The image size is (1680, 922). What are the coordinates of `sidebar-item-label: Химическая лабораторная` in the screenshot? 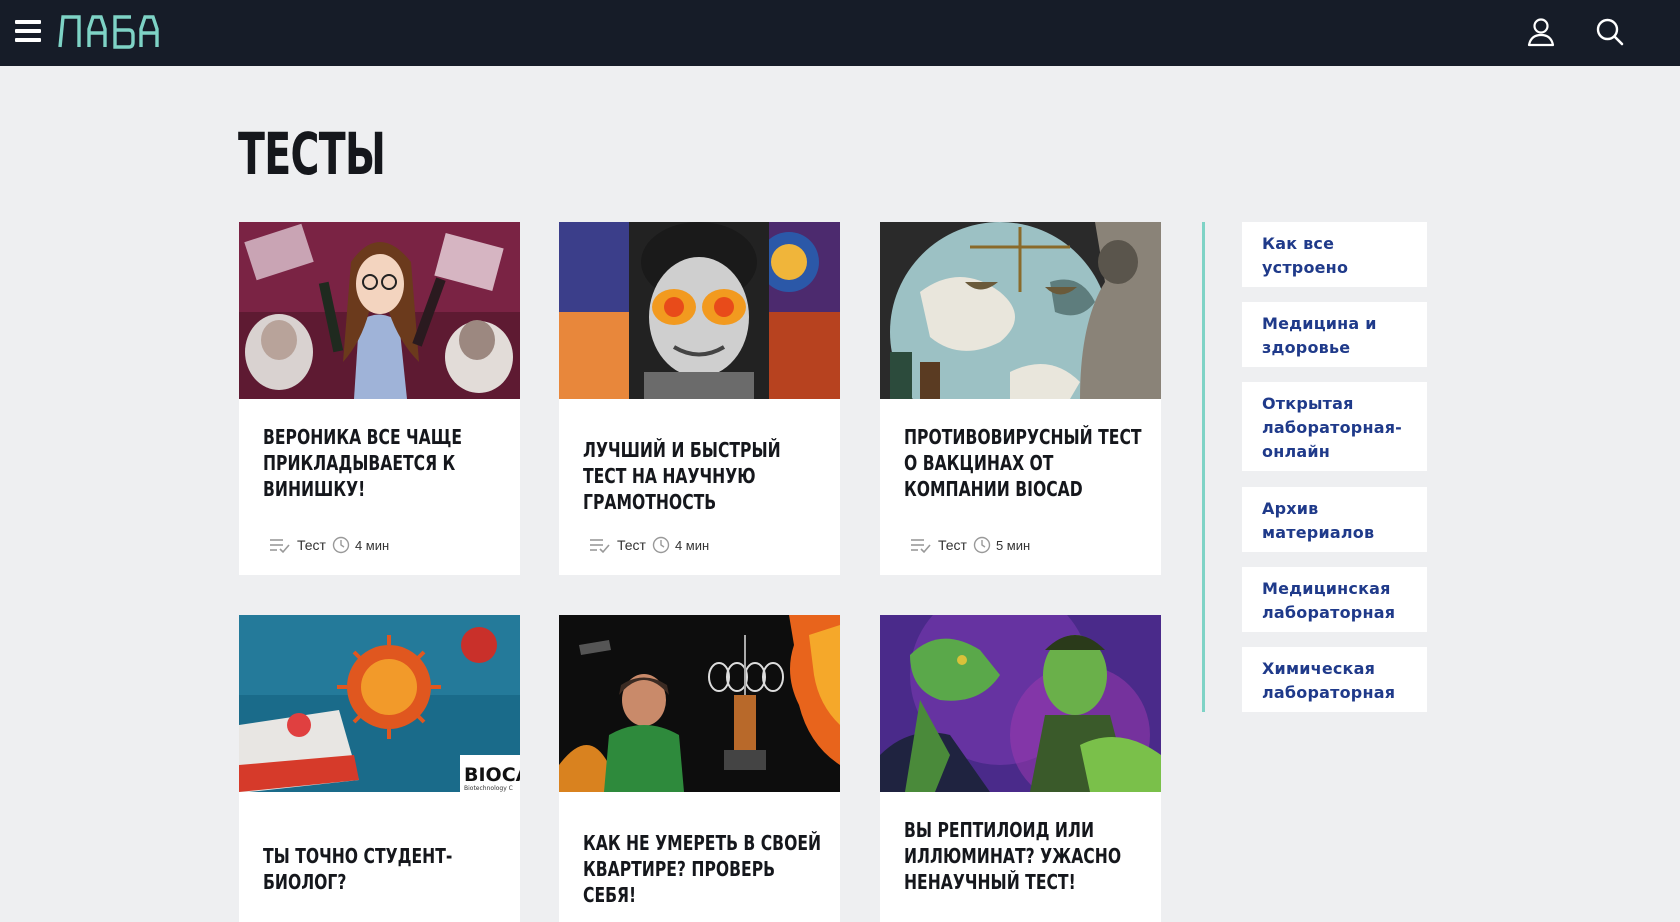 It's located at (1334, 681).